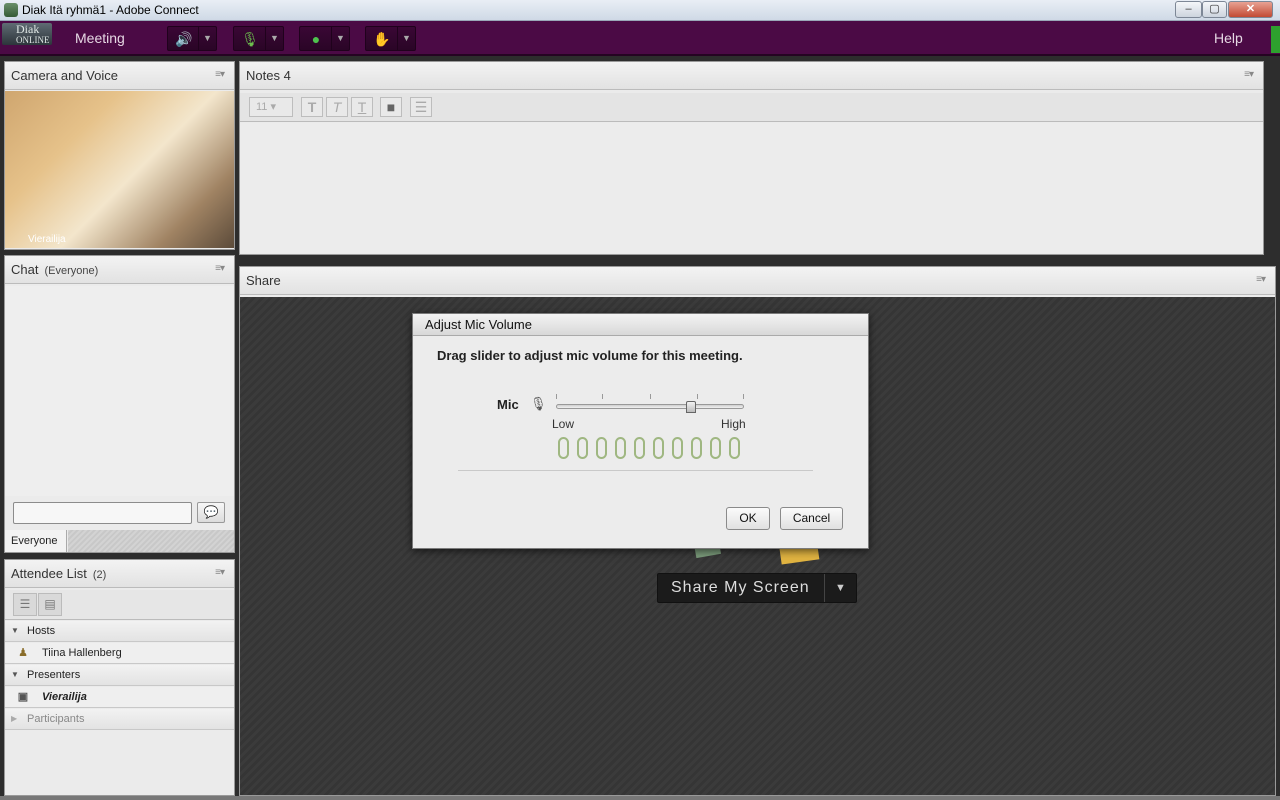 This screenshot has height=800, width=1280. I want to click on italic-button: T, so click(337, 107).